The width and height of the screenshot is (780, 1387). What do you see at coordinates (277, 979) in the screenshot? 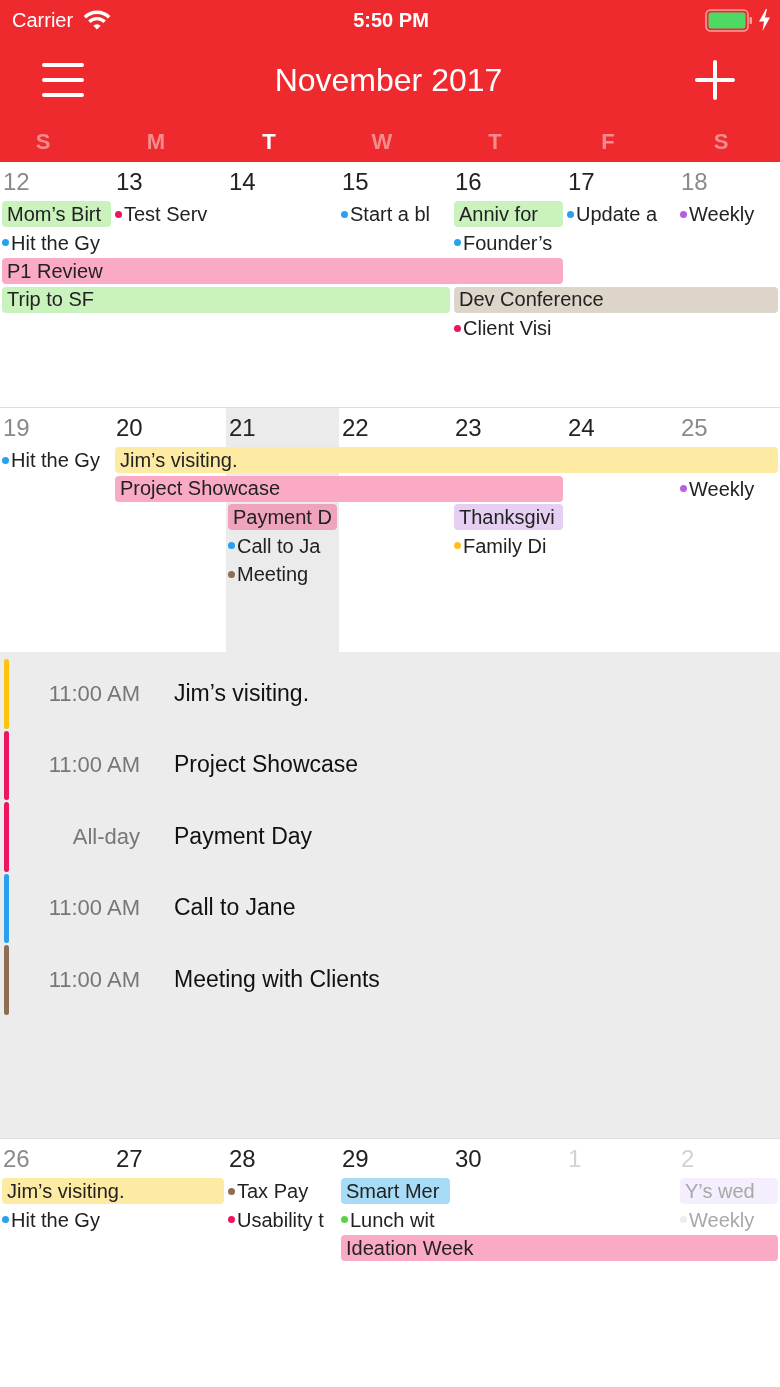
I see `event-title: Meeting with Clients` at bounding box center [277, 979].